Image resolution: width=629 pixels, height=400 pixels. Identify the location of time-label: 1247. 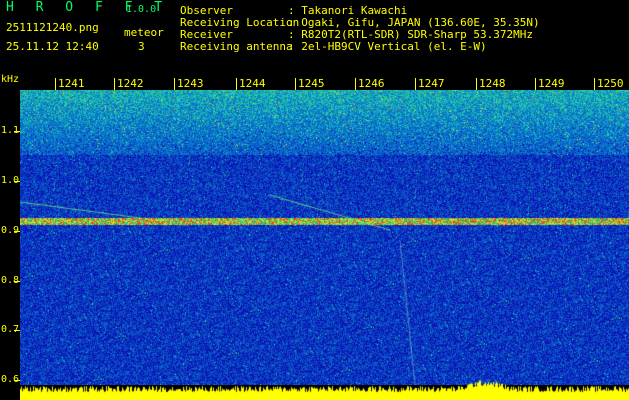
(431, 83).